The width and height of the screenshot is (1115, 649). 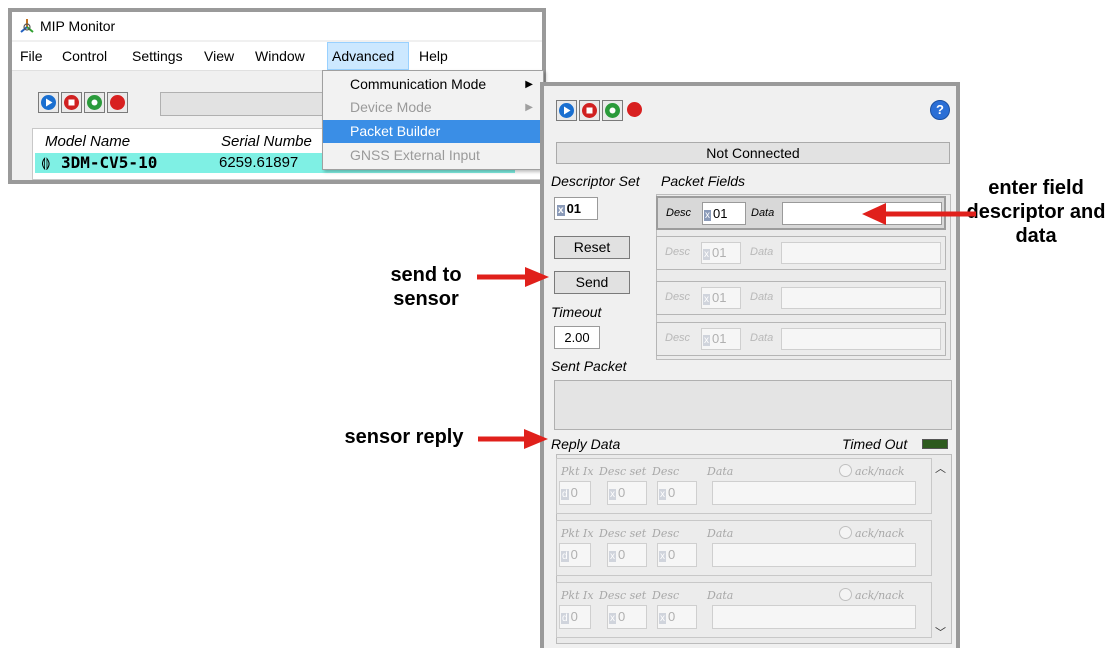 I want to click on arrow-enter-field-icon, so click(x=919, y=214).